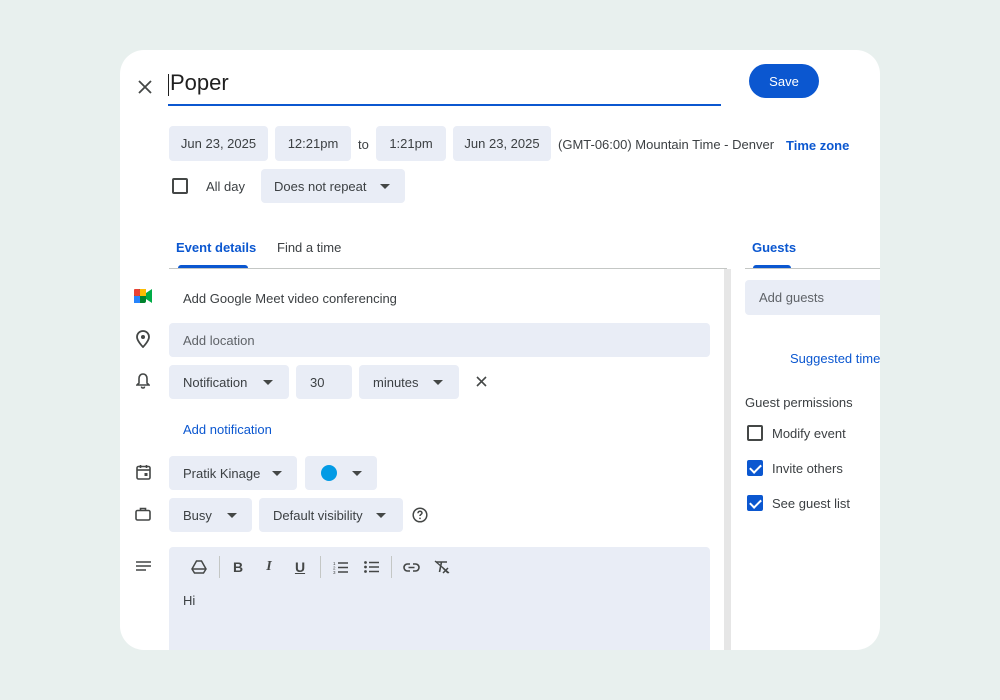  What do you see at coordinates (334, 572) in the screenshot?
I see `svg-text: 3` at bounding box center [334, 572].